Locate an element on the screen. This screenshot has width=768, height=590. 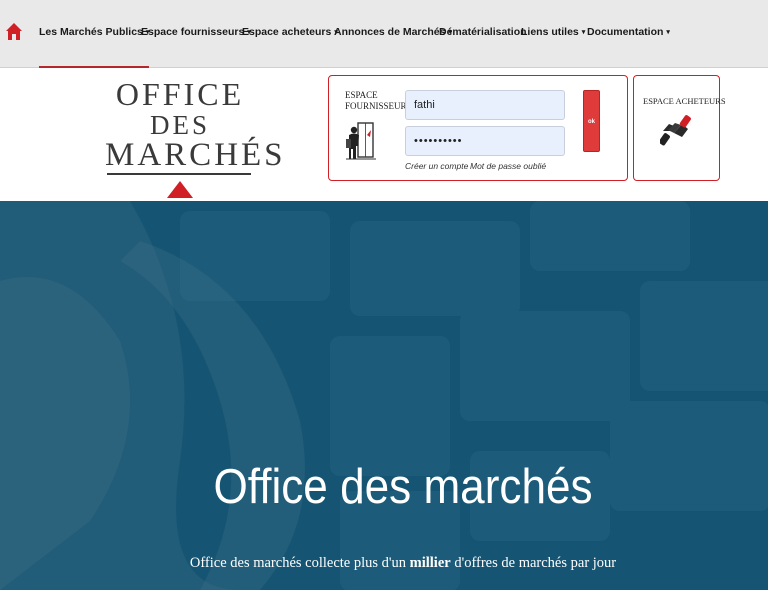
nav-label: Documentation is located at coordinates (625, 32).